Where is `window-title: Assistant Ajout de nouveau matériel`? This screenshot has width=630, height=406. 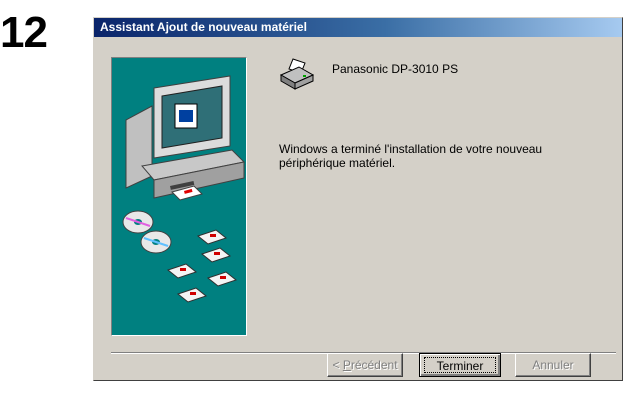
window-title: Assistant Ajout de nouveau matériel is located at coordinates (358, 27).